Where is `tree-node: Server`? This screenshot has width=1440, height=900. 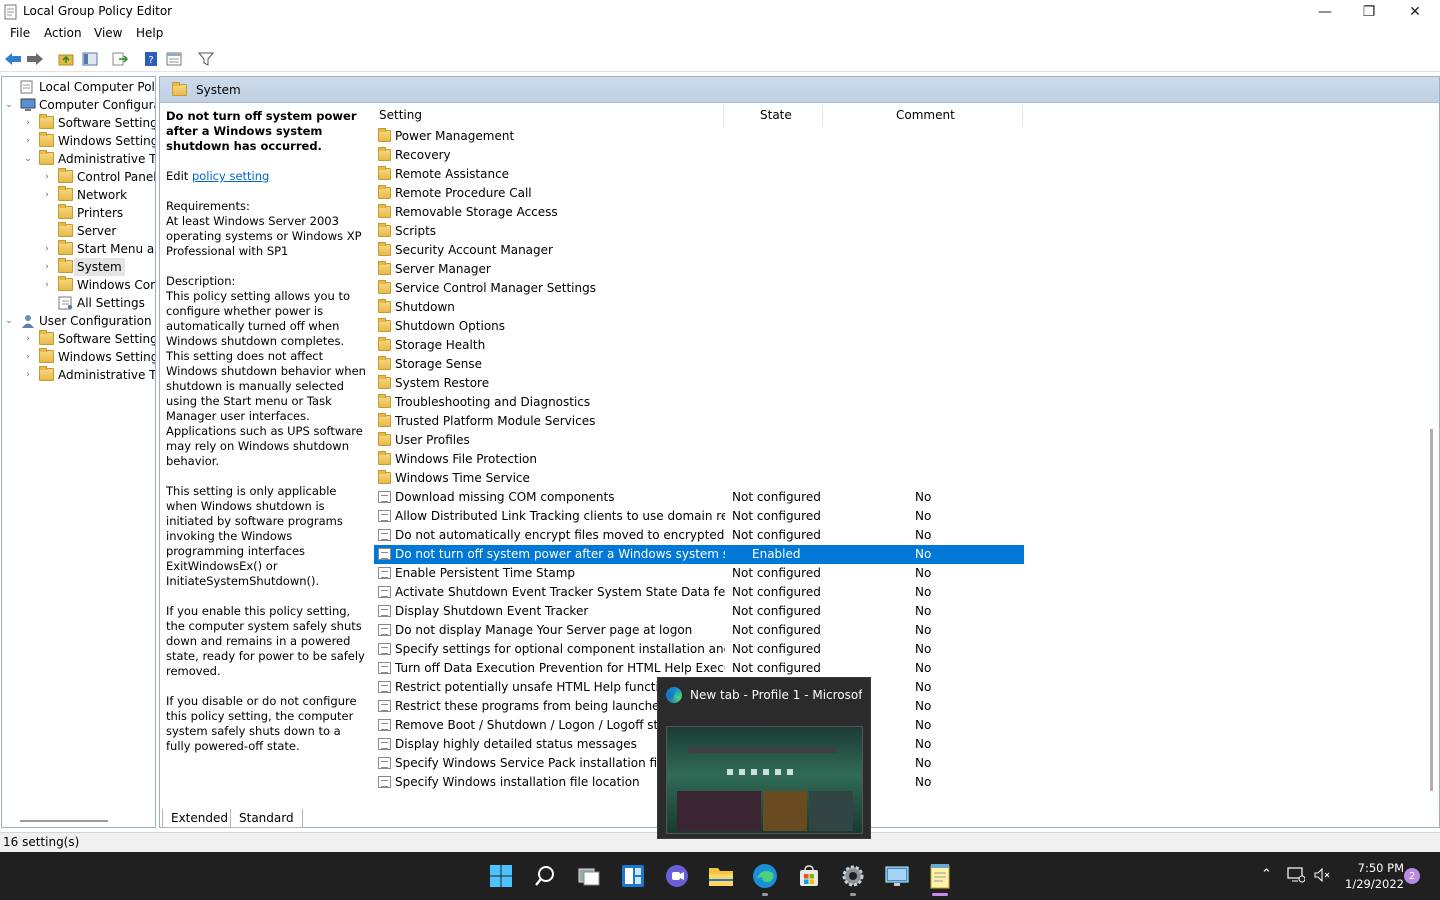
tree-node: Server is located at coordinates (78, 231).